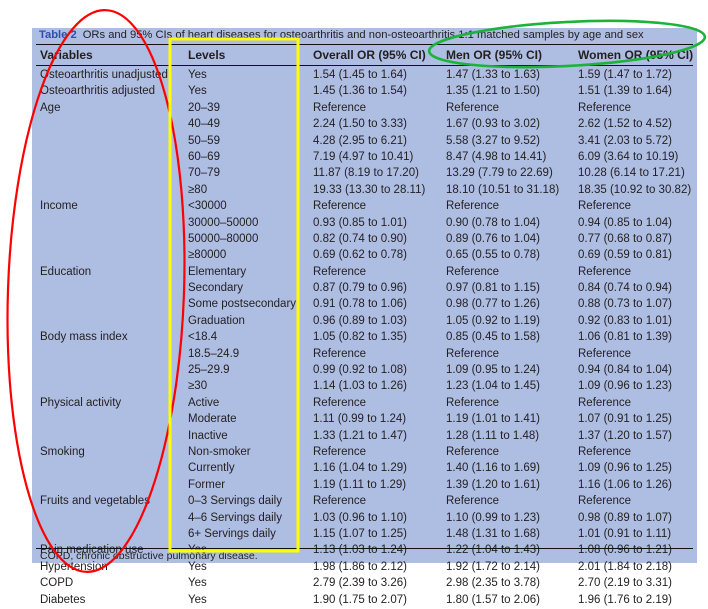 The height and width of the screenshot is (609, 708). I want to click on women-or-cell: 0.88 (0.73 to 1.07), so click(625, 304).